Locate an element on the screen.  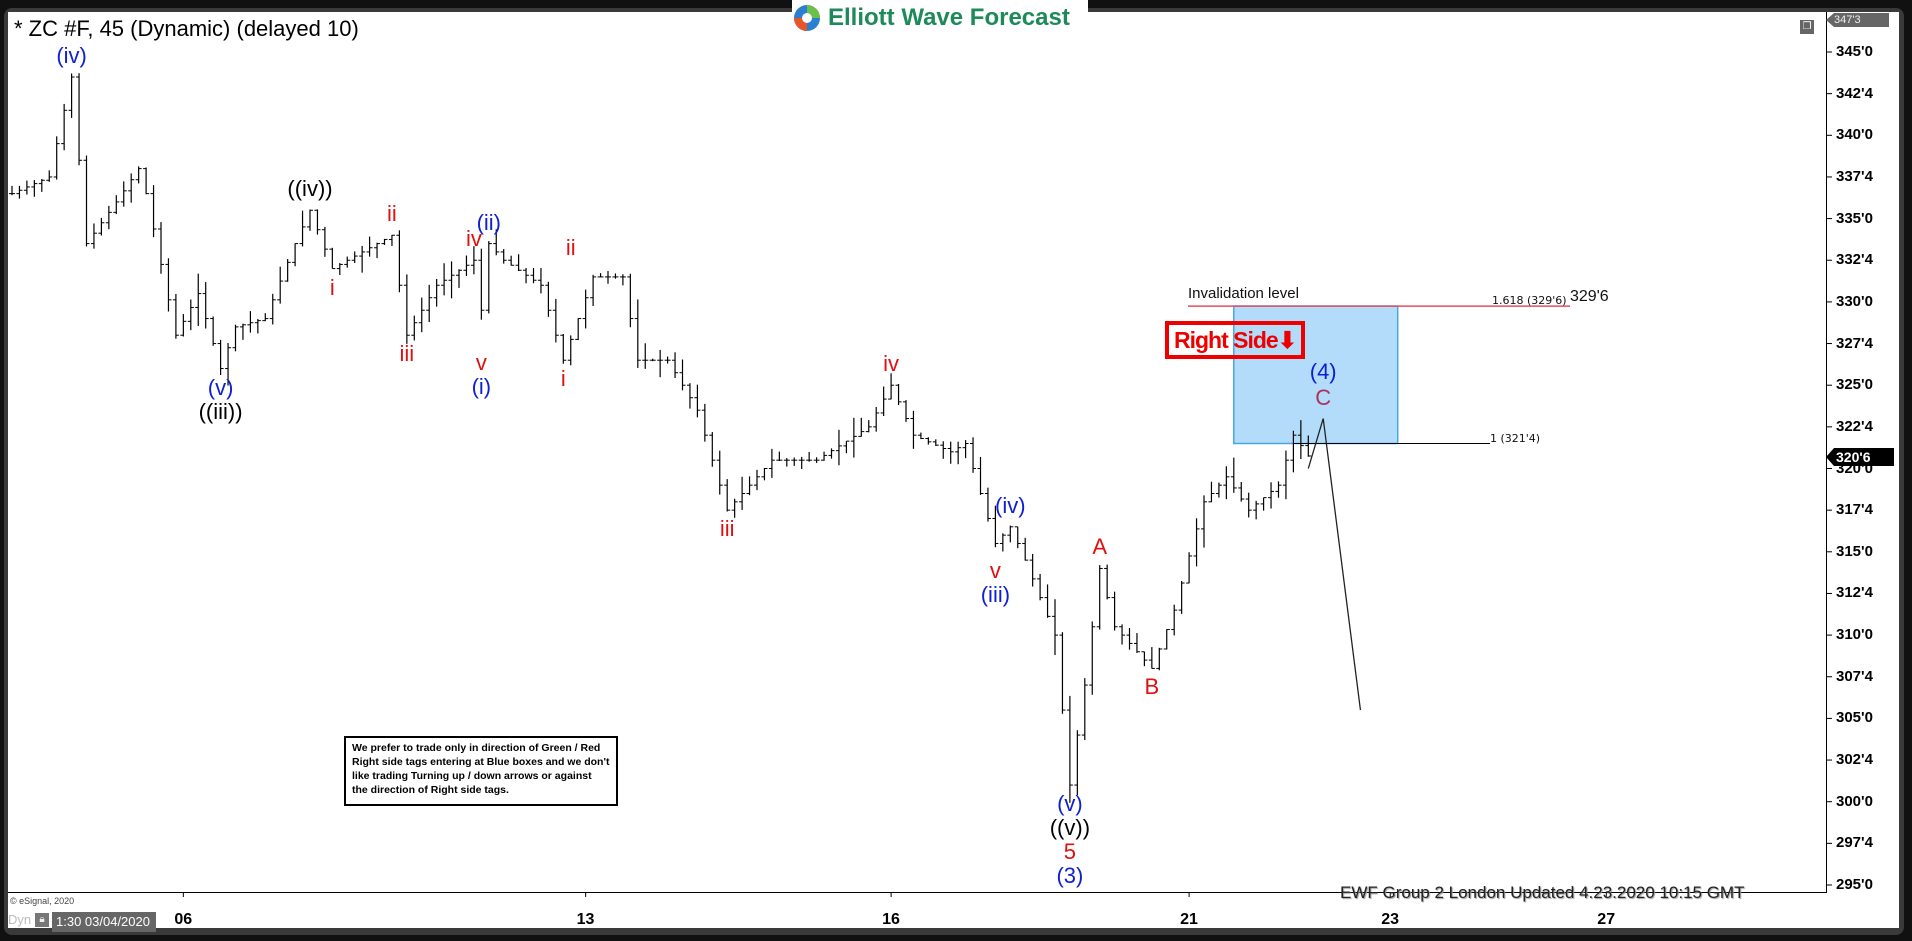
price-tick-label: 330'0 is located at coordinates (1854, 301).